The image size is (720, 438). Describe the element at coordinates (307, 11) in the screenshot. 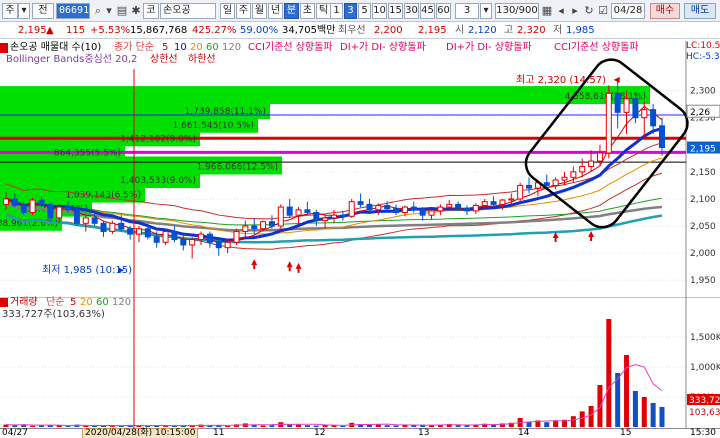

I see `period-tab-5: 초` at that location.